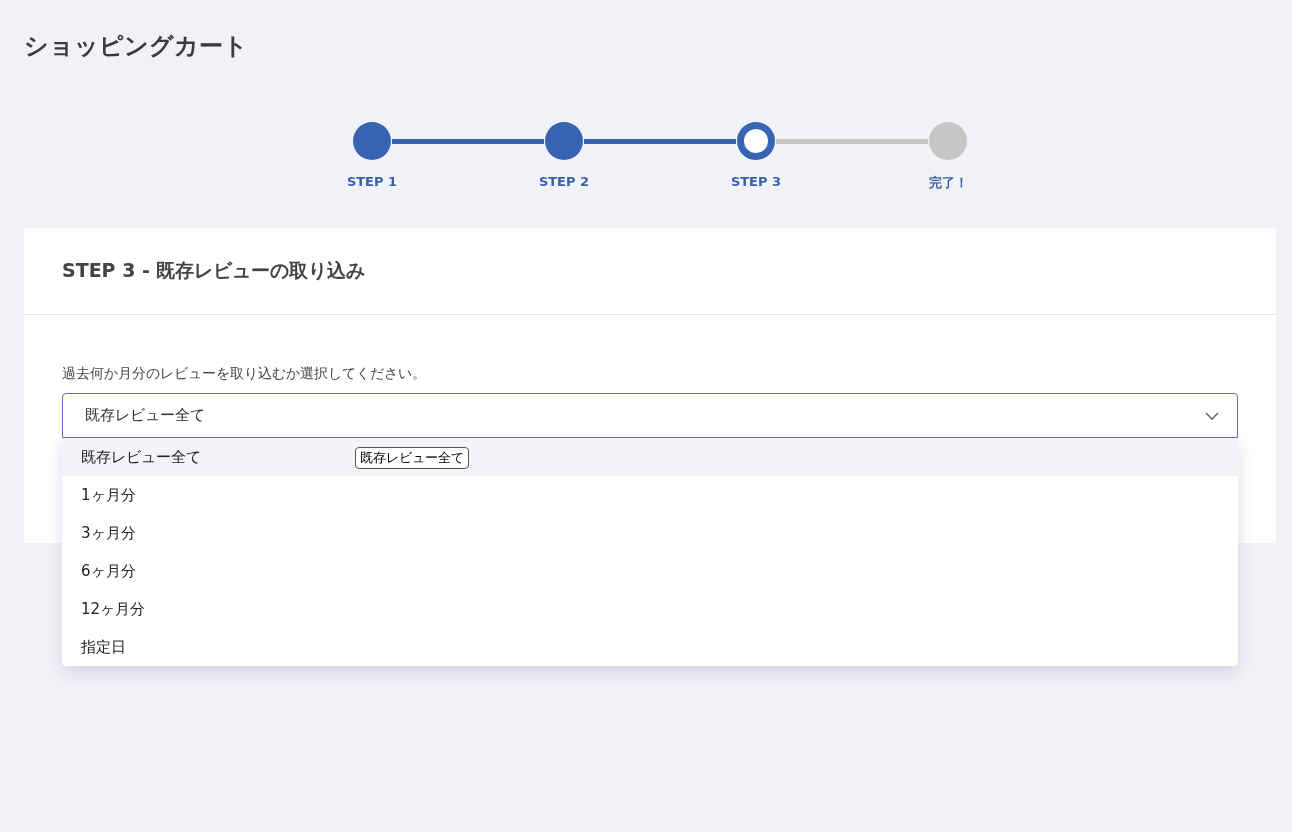  What do you see at coordinates (564, 181) in the screenshot?
I see `step-label: STEP 2` at bounding box center [564, 181].